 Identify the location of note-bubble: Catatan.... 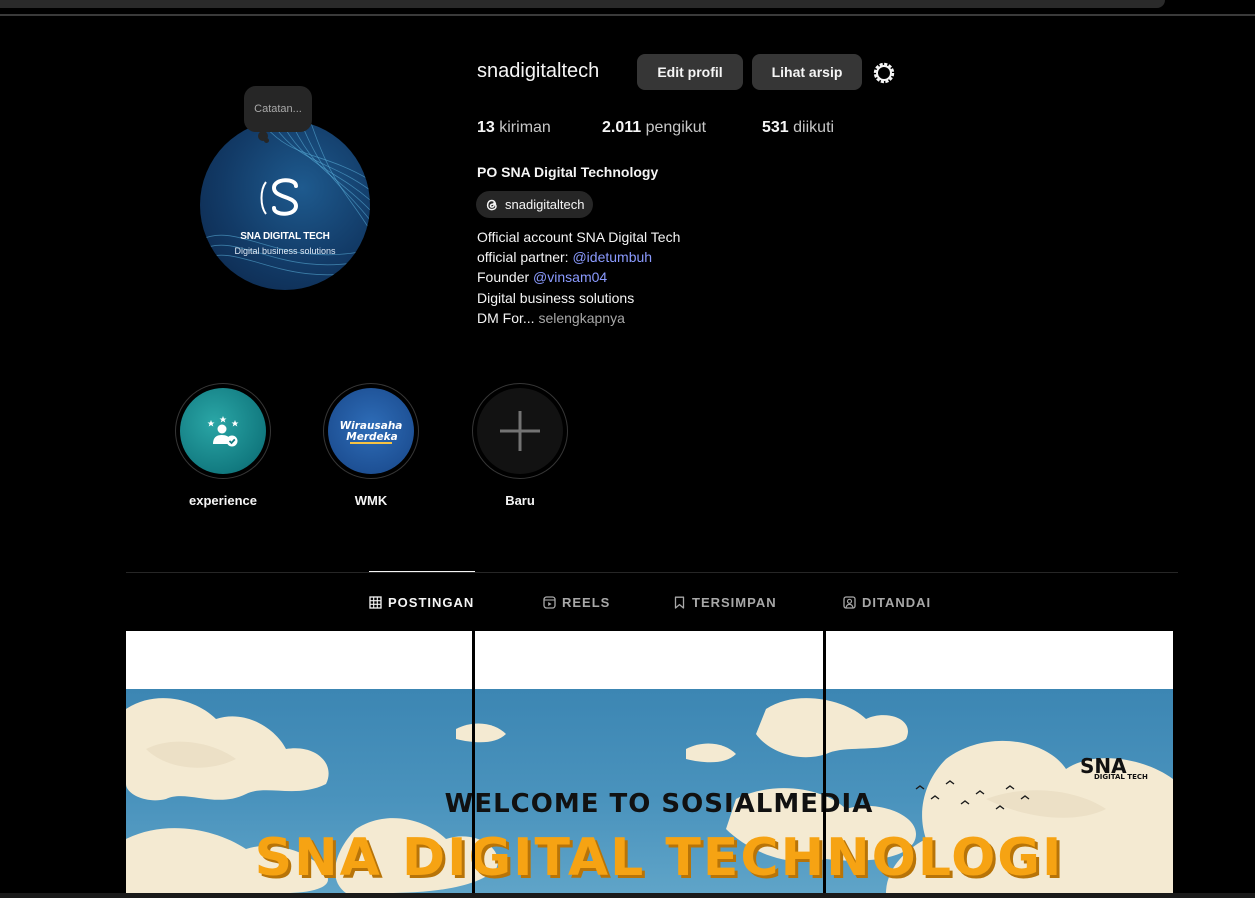
(278, 109).